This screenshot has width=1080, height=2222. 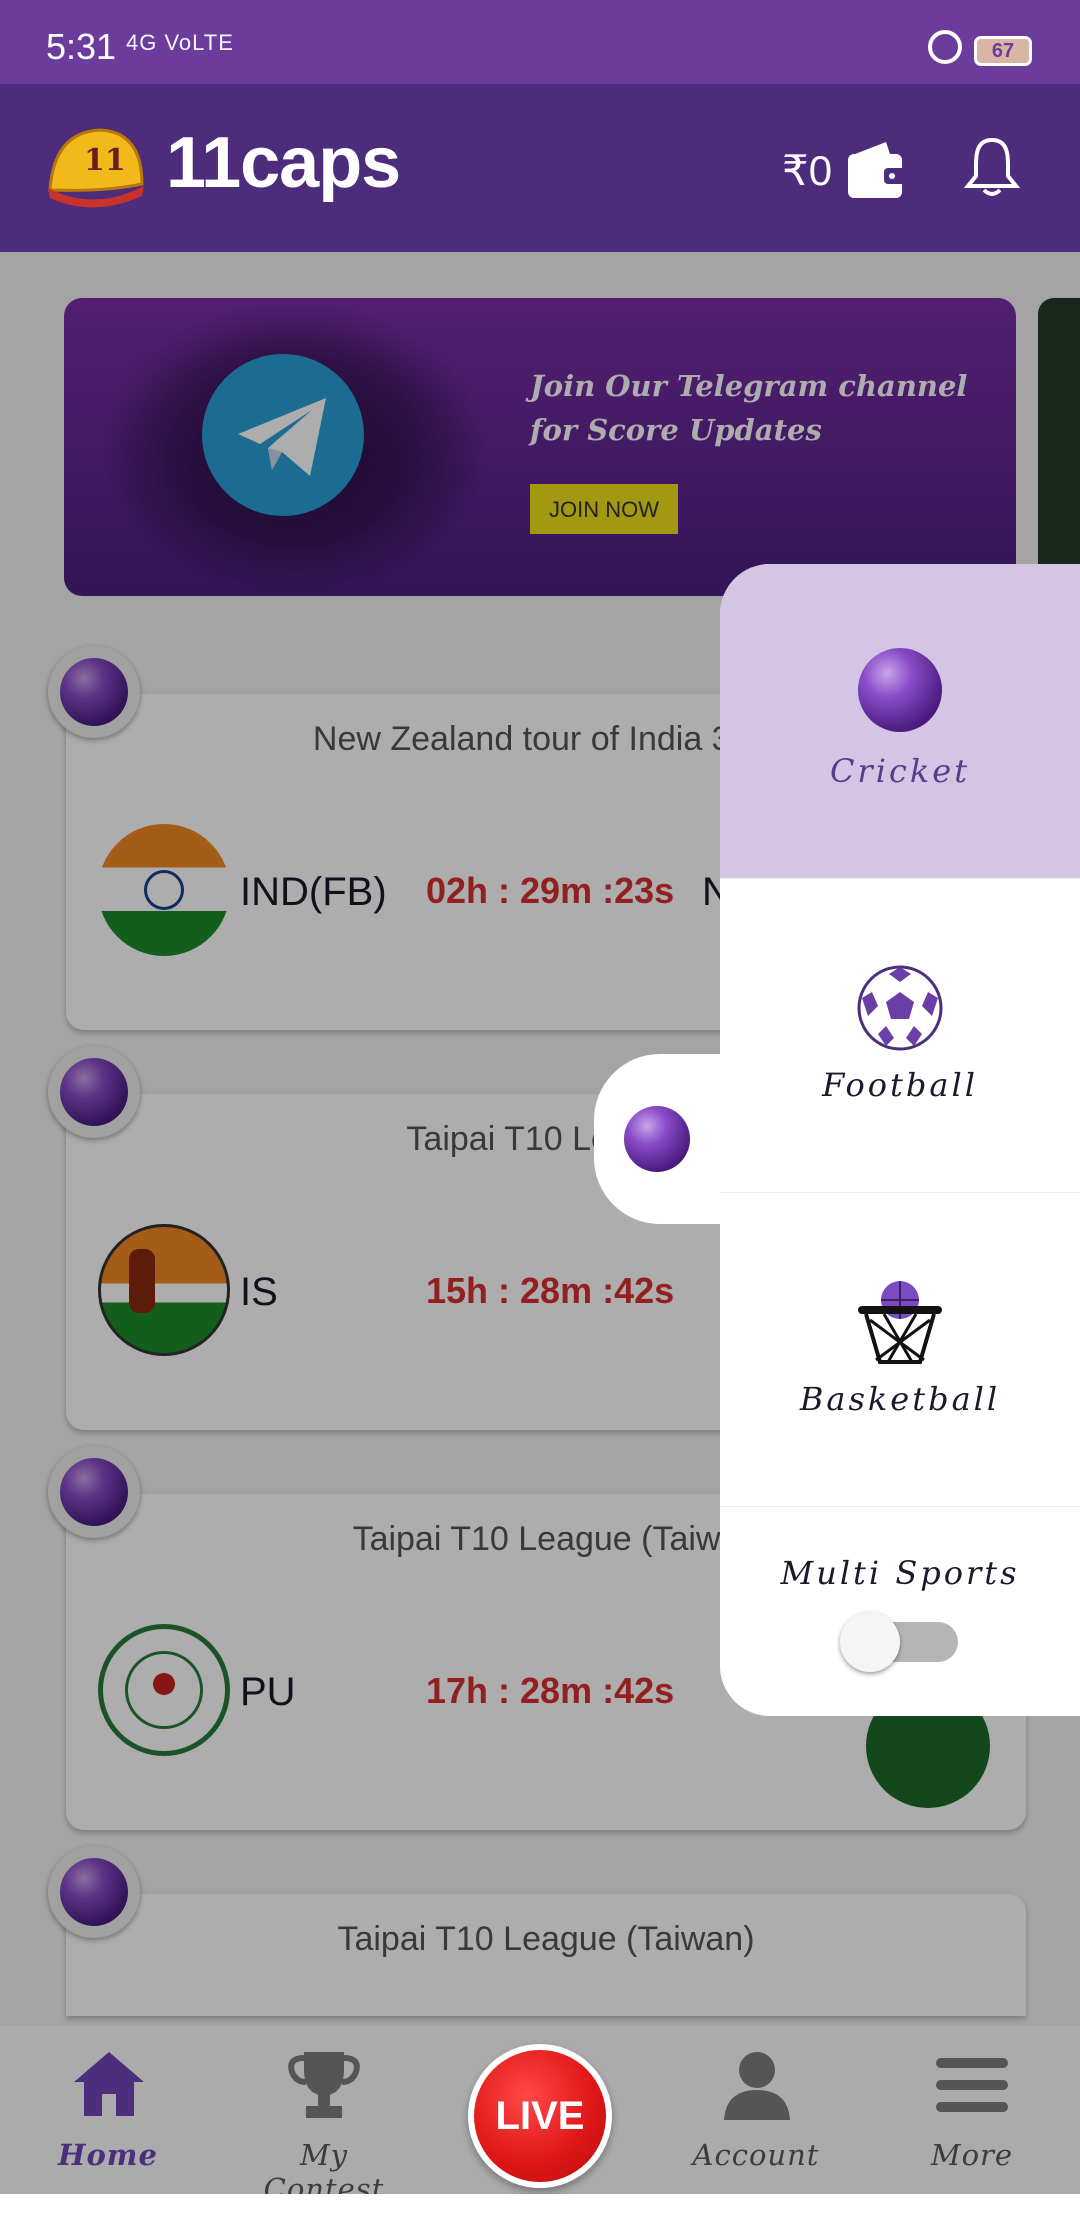 What do you see at coordinates (540, 2116) in the screenshot?
I see `live-button: LIVE` at bounding box center [540, 2116].